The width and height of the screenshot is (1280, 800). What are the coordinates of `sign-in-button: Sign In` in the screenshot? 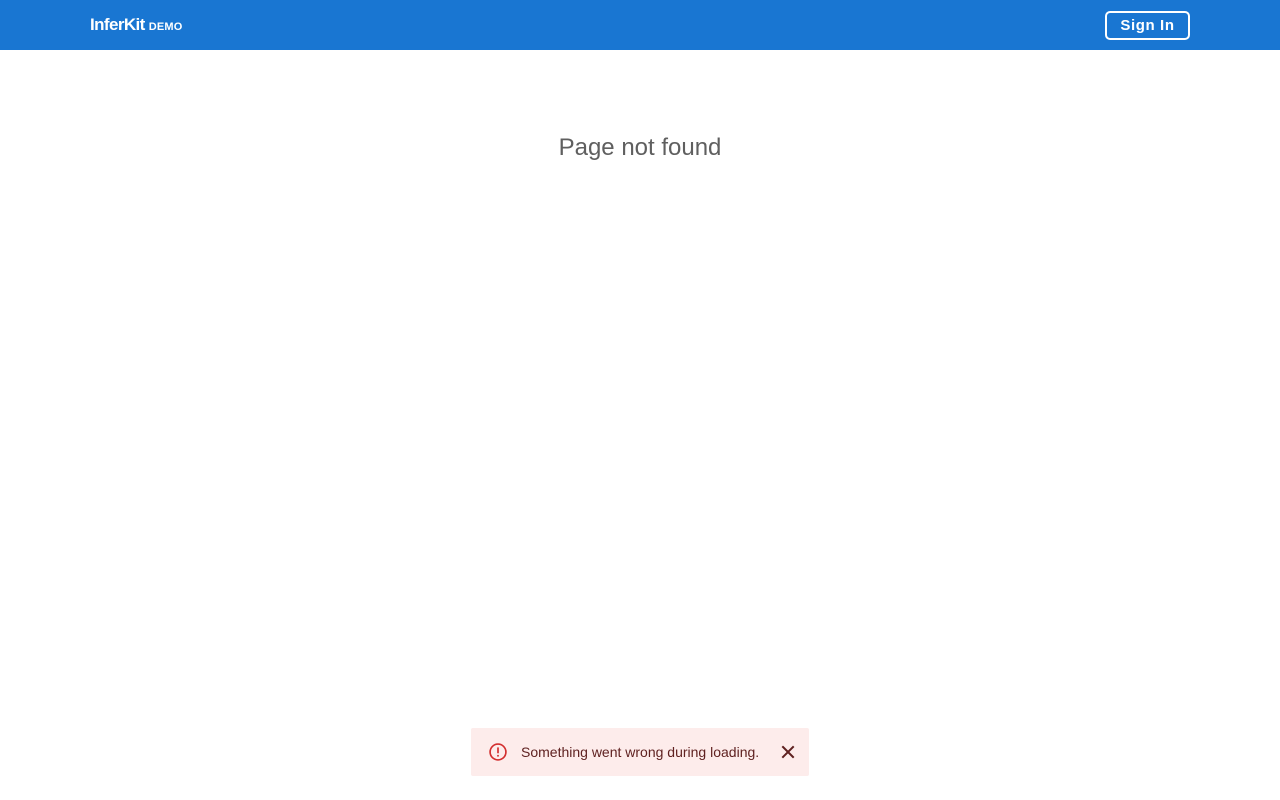 It's located at (1147, 25).